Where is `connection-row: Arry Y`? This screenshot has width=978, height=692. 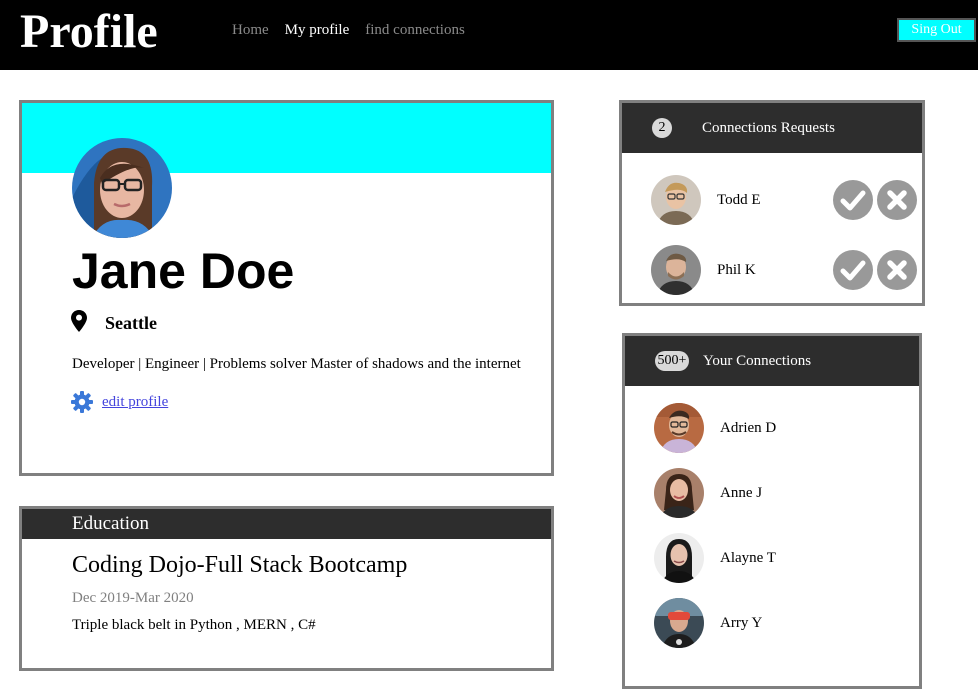
connection-row: Arry Y is located at coordinates (772, 623).